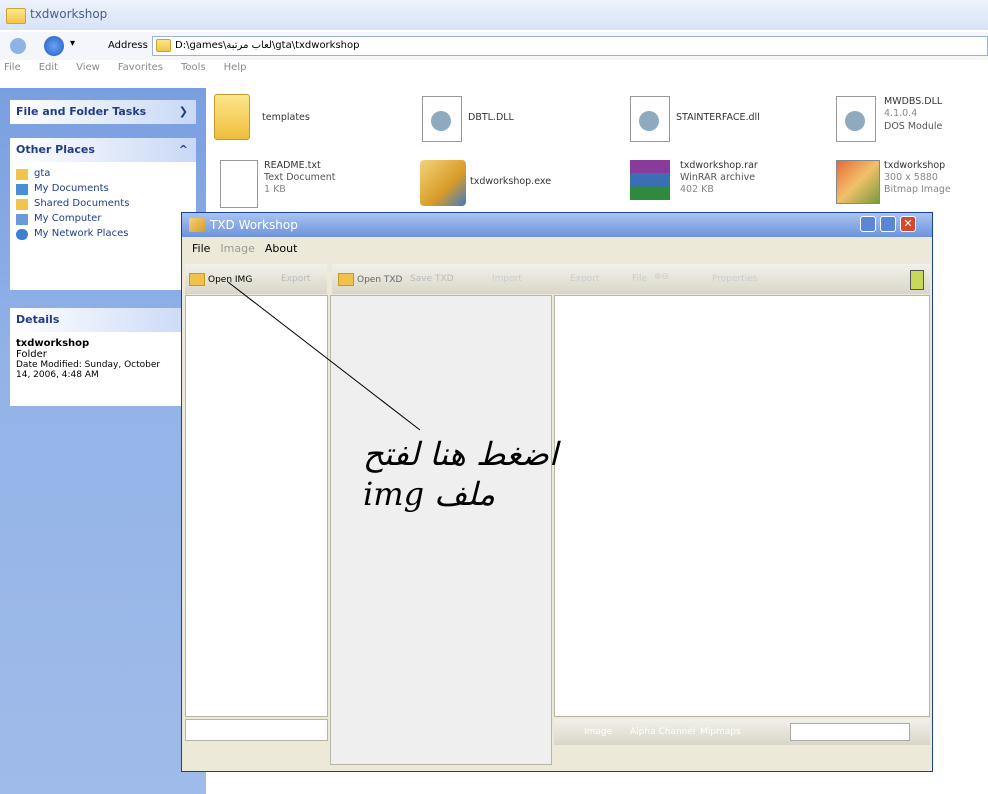 The height and width of the screenshot is (794, 988). I want to click on annotation-arrow, so click(324, 356).